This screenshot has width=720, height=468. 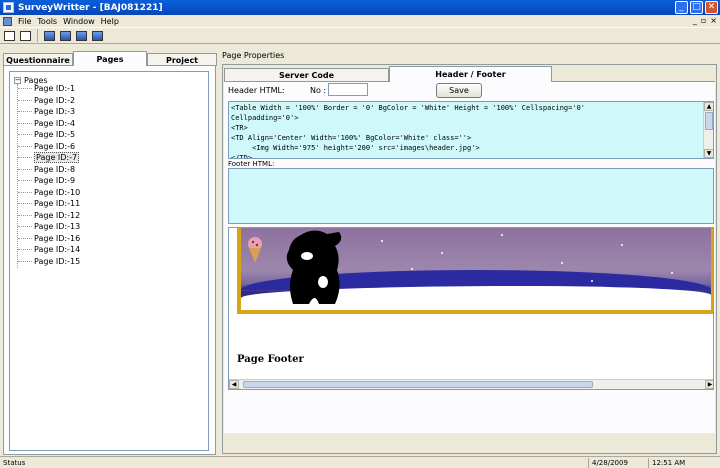 I want to click on child-minimize-button: _, so click(x=695, y=20).